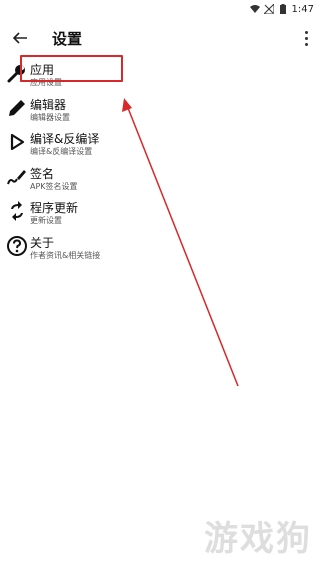 Image resolution: width=320 pixels, height=568 pixels. I want to click on watermark-logo: 游戏狗, so click(258, 539).